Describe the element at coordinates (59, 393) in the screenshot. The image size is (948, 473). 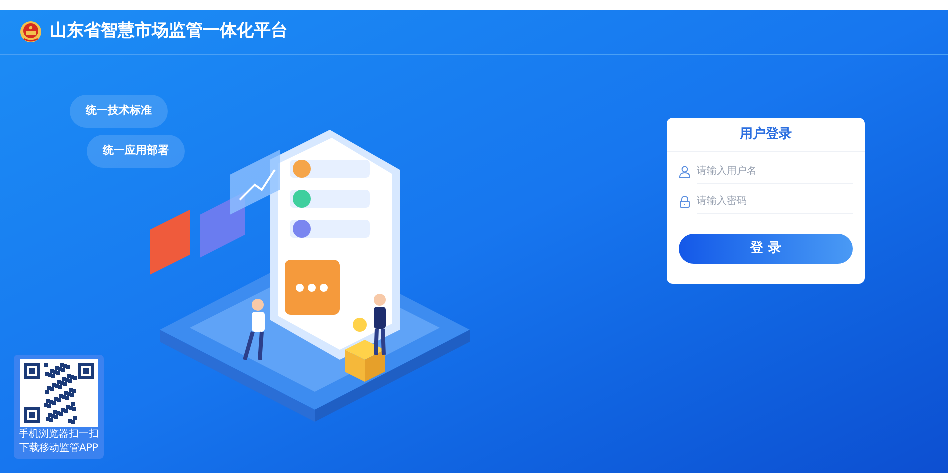
I see `qr-code-icon` at that location.